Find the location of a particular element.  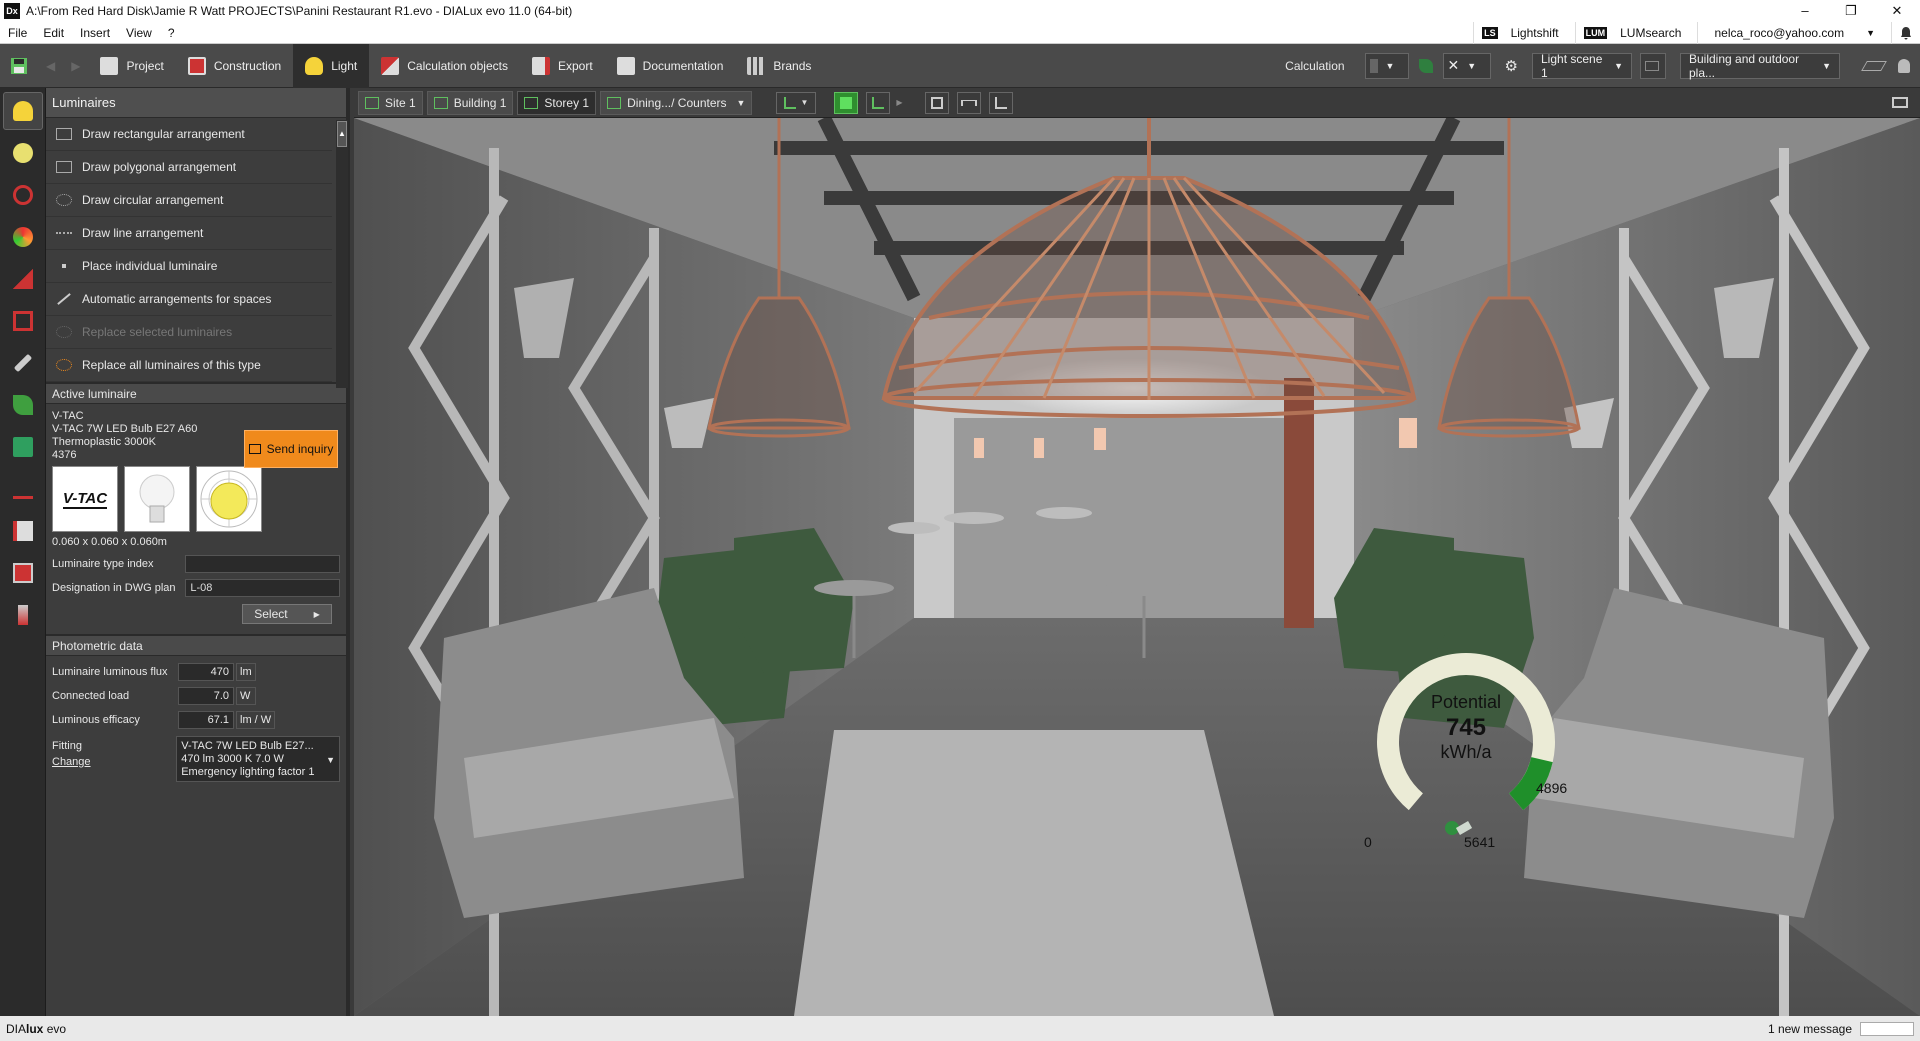

lightshift-button: LS Lightshift is located at coordinates (1524, 32).